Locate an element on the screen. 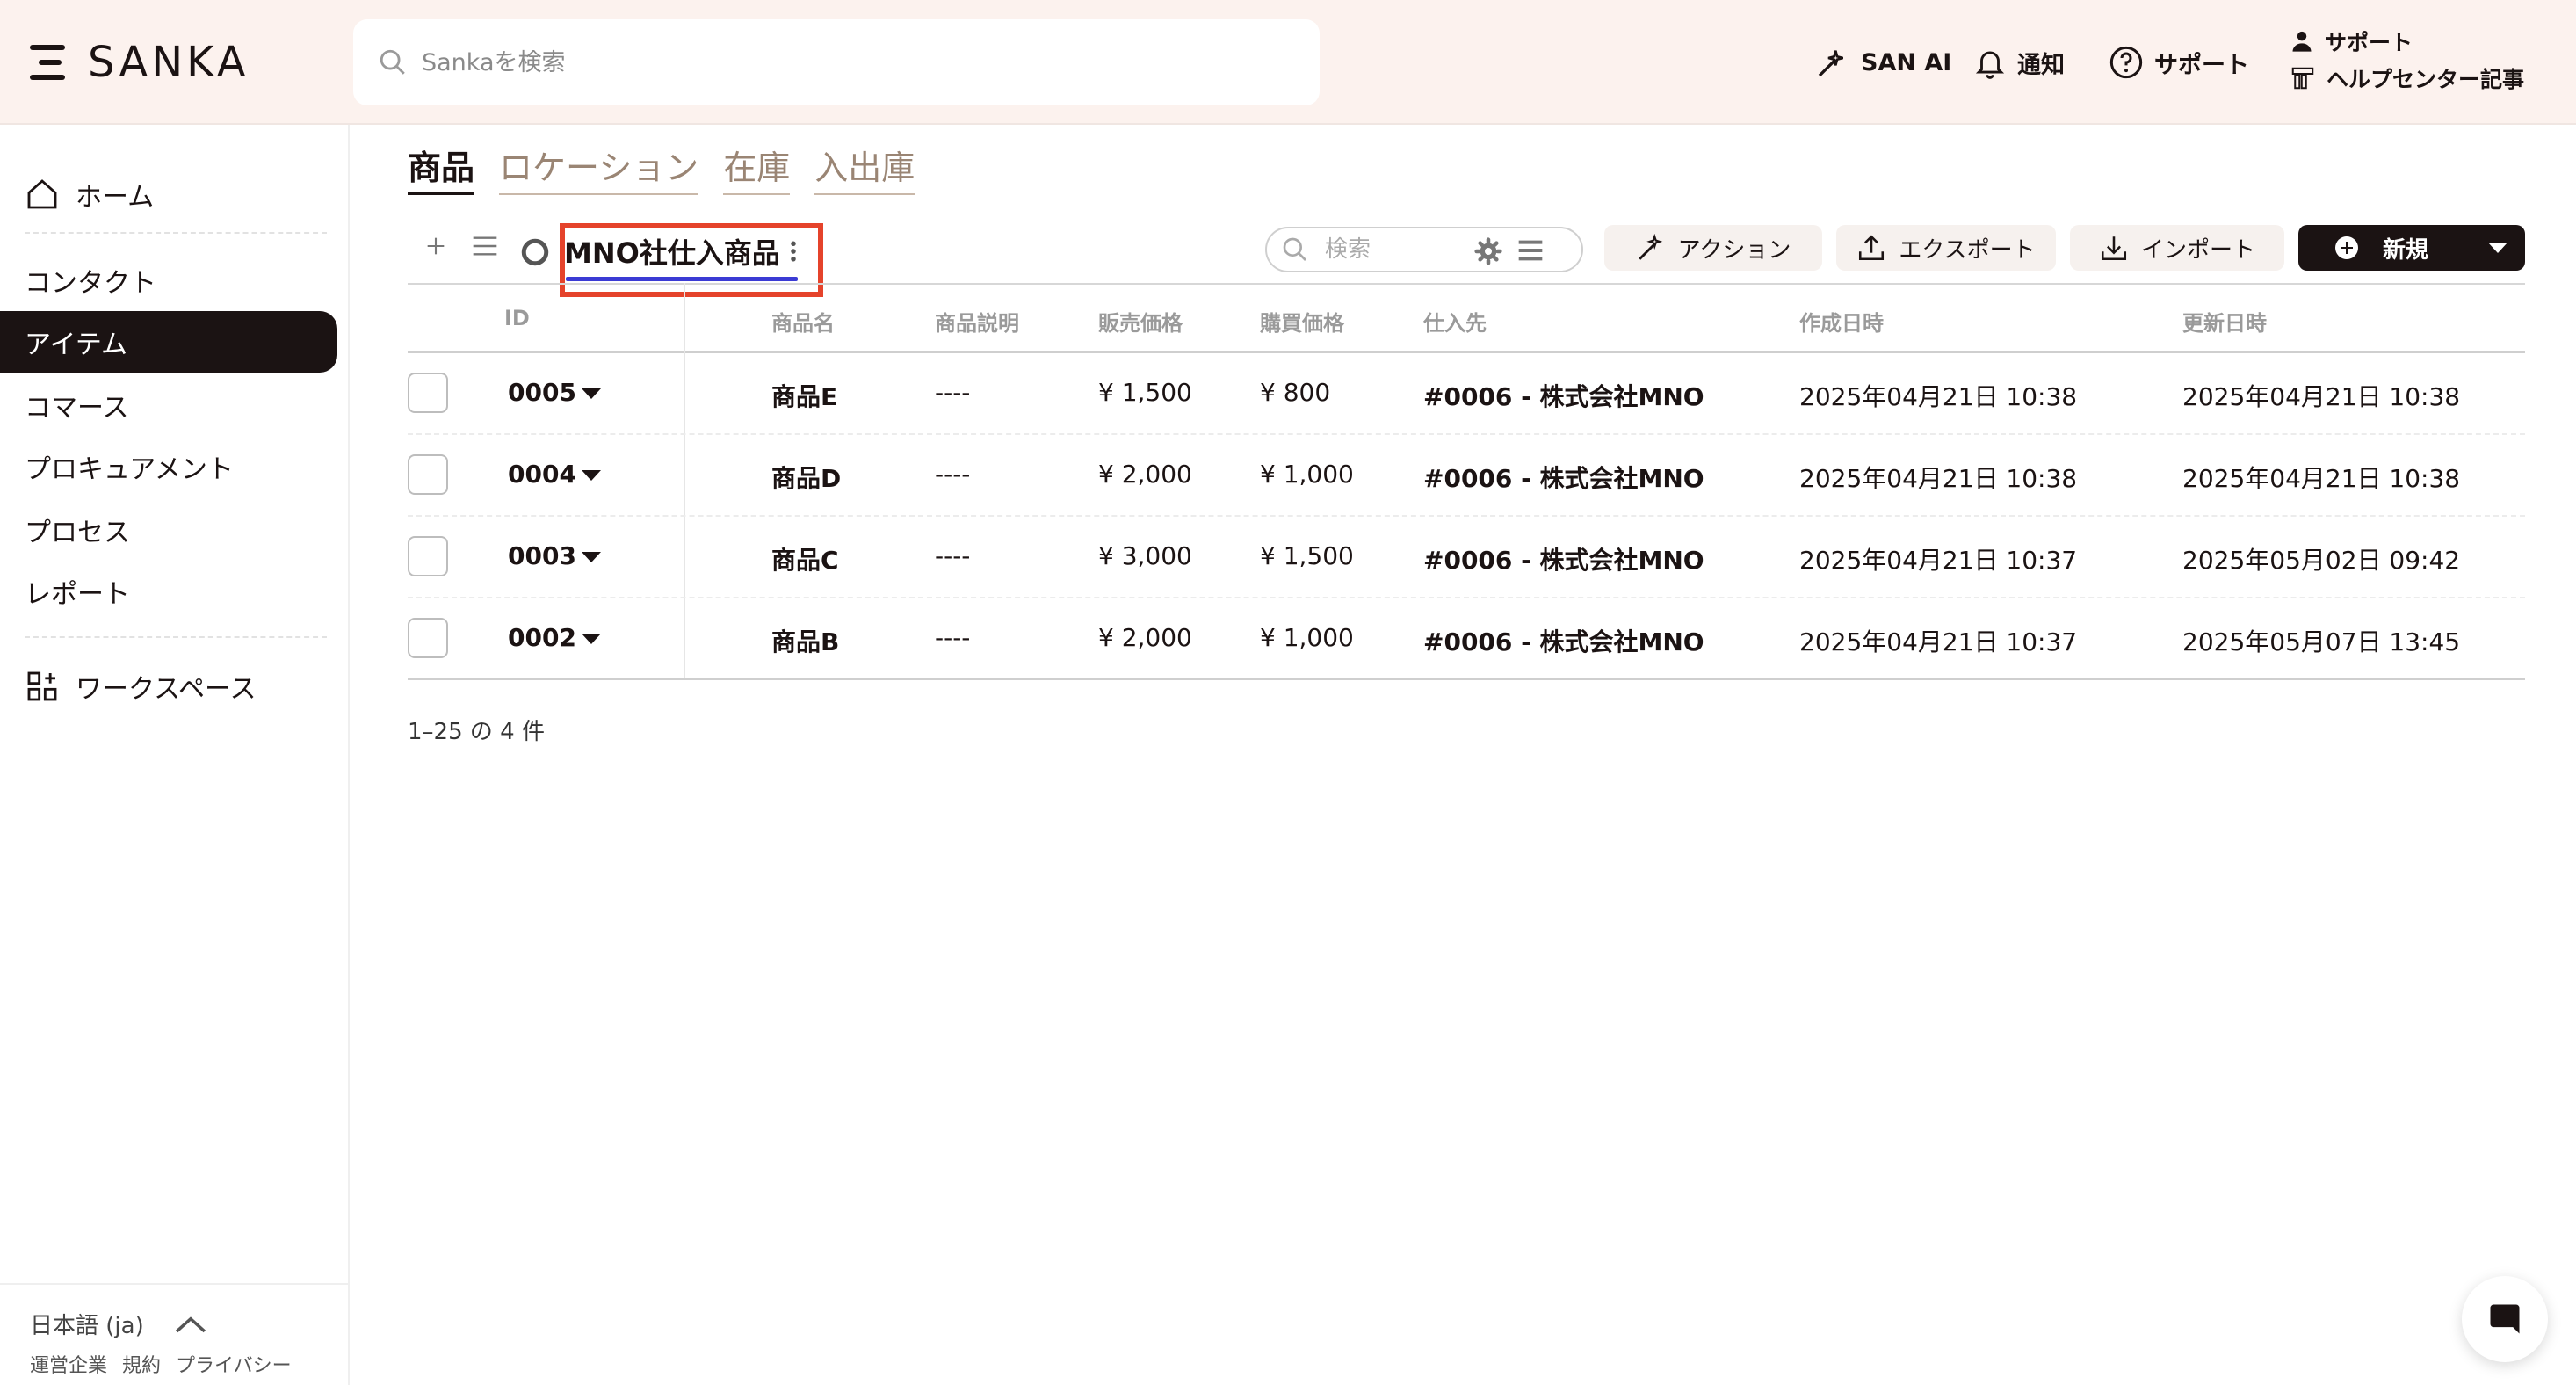 Image resolution: width=2576 pixels, height=1385 pixels. column-header-id: ID is located at coordinates (517, 318).